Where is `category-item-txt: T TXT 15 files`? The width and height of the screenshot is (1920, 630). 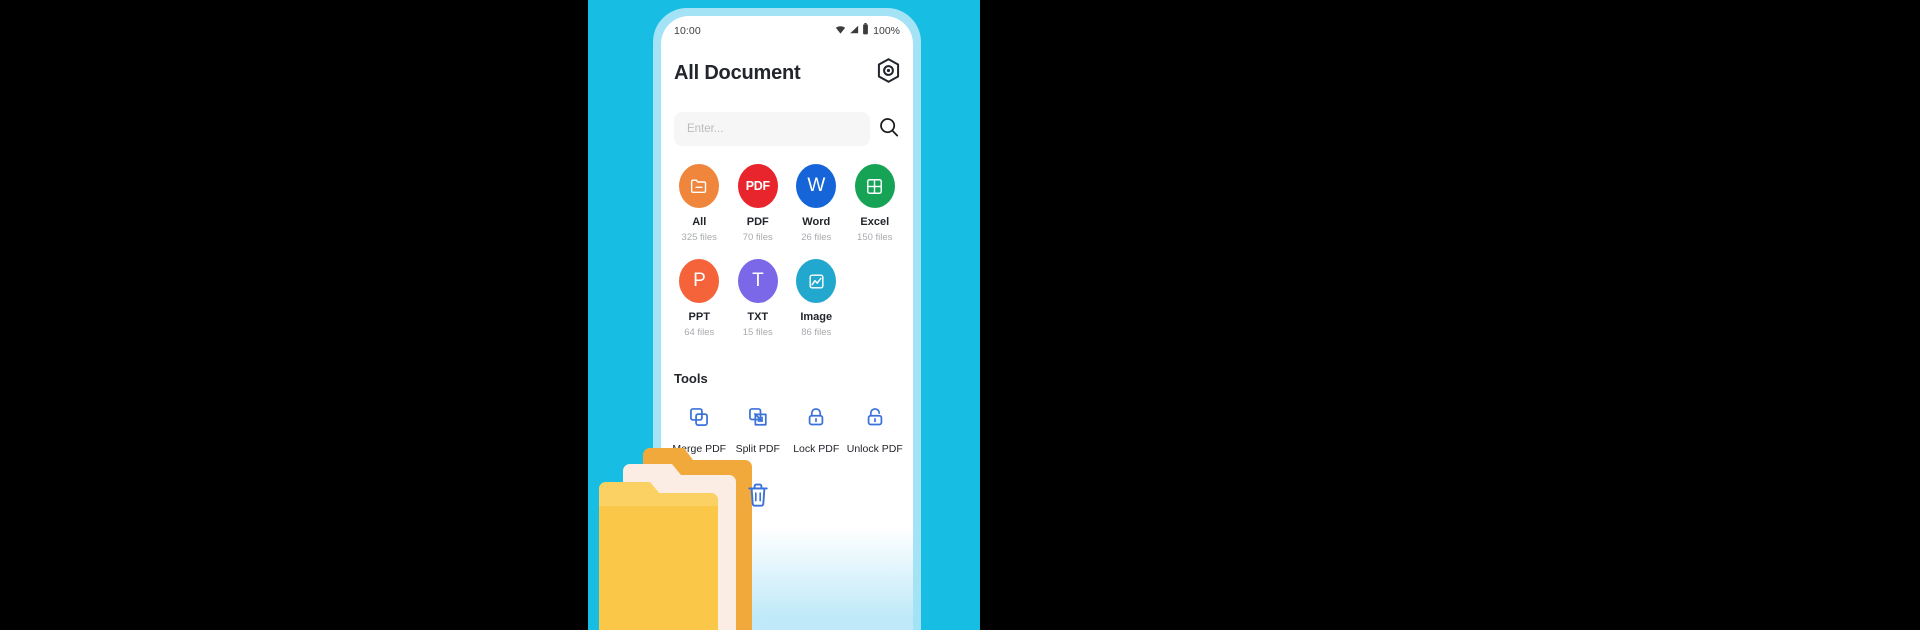
category-item-txt: T TXT 15 files is located at coordinates (758, 298).